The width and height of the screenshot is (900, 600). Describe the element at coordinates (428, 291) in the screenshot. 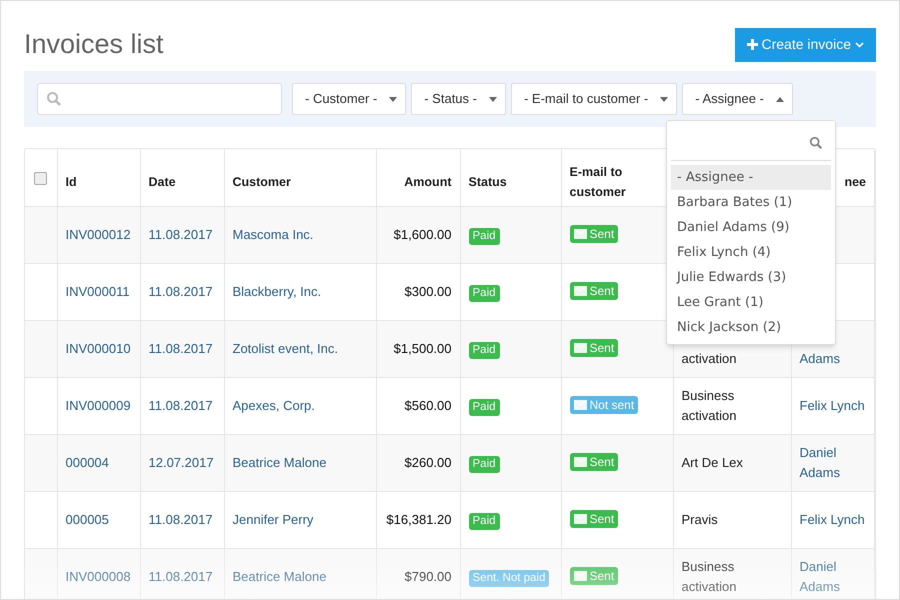

I see `amount-cell-text: $300.00` at that location.